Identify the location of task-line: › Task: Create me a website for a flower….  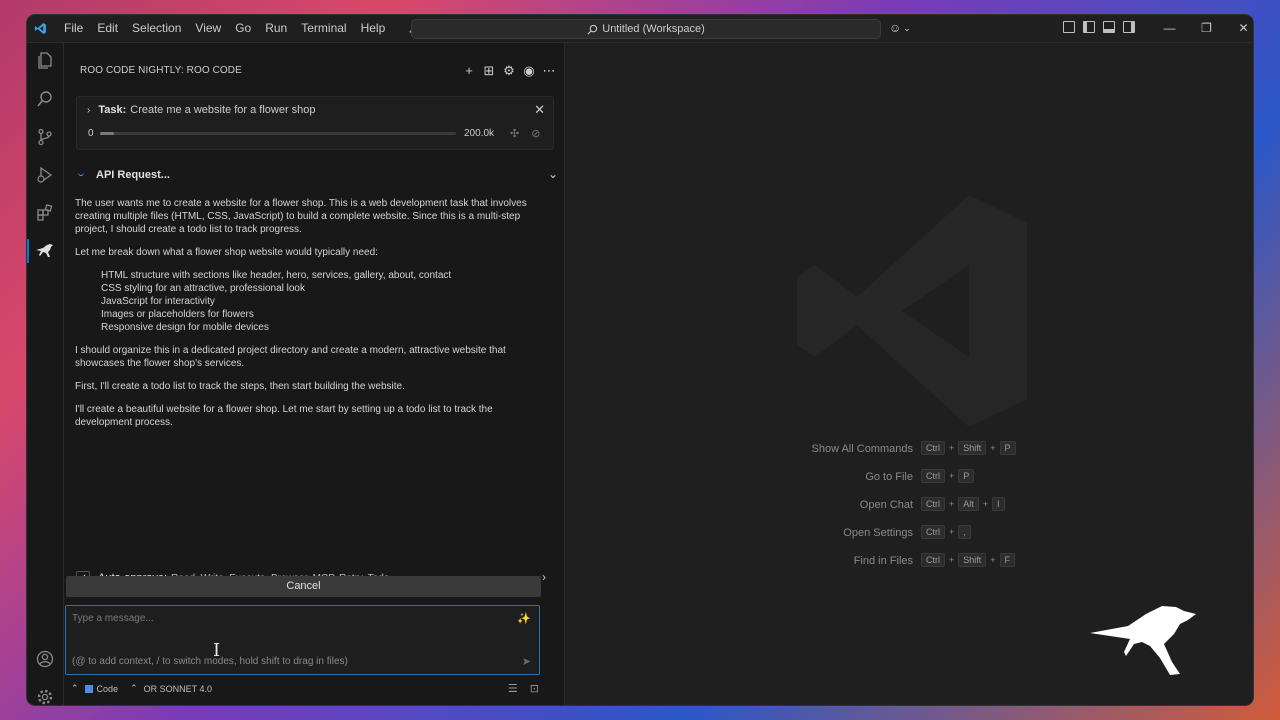
(201, 110).